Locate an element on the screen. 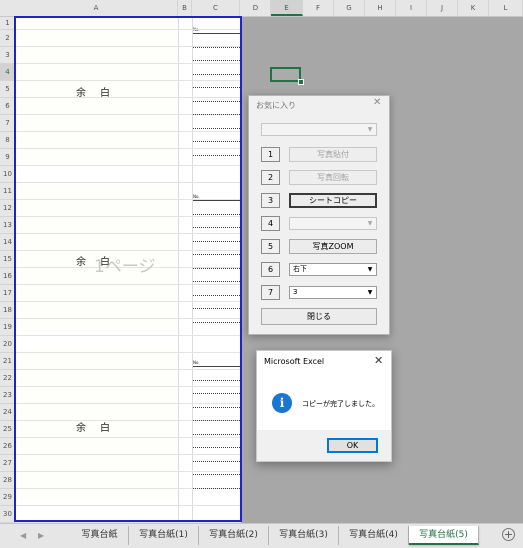 Image resolution: width=523 pixels, height=548 pixels. column-header-e: E is located at coordinates (287, 8).